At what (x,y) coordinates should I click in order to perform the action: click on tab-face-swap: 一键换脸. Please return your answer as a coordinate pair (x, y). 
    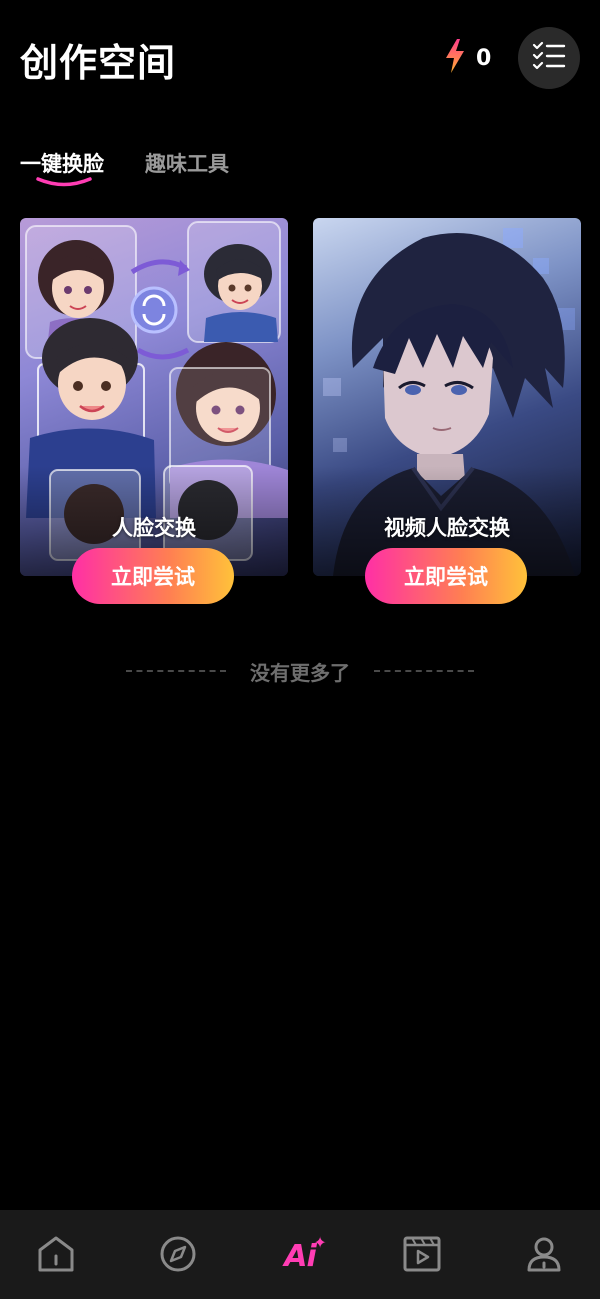
    Looking at the image, I should click on (62, 163).